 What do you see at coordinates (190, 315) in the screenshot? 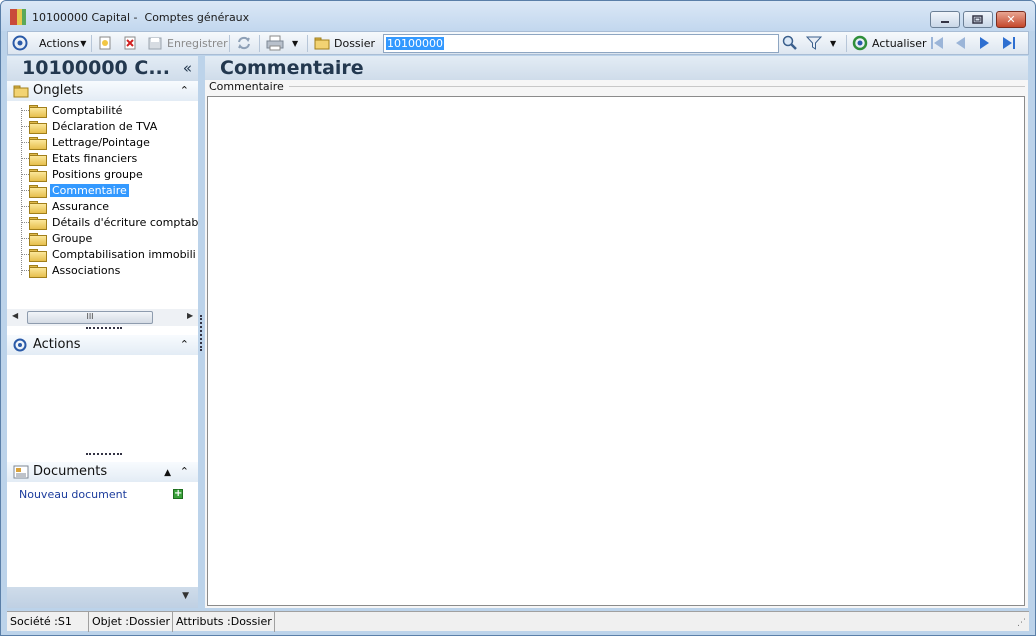
I see `scroll-right-icon: ▶` at bounding box center [190, 315].